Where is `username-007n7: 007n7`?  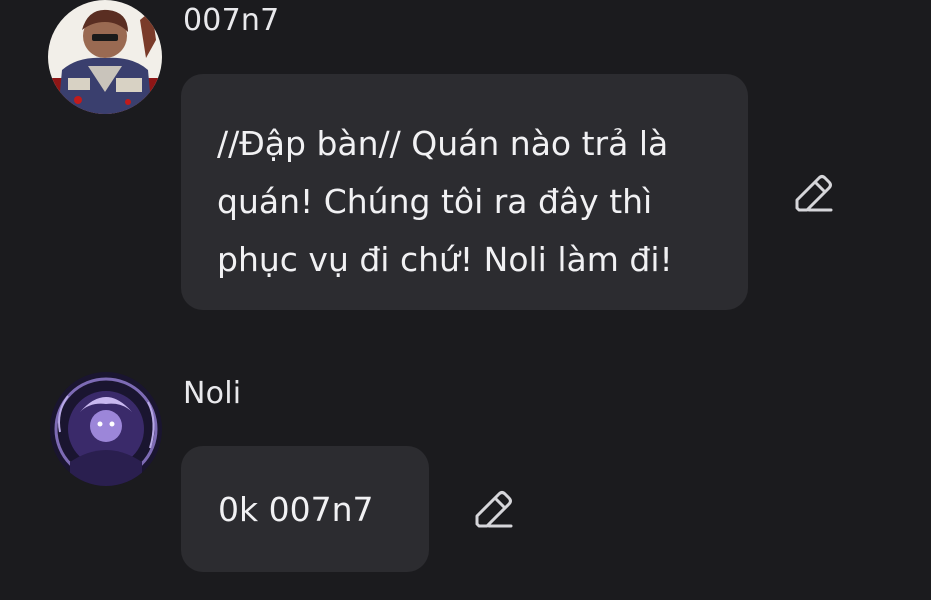
username-007n7: 007n7 is located at coordinates (231, 21).